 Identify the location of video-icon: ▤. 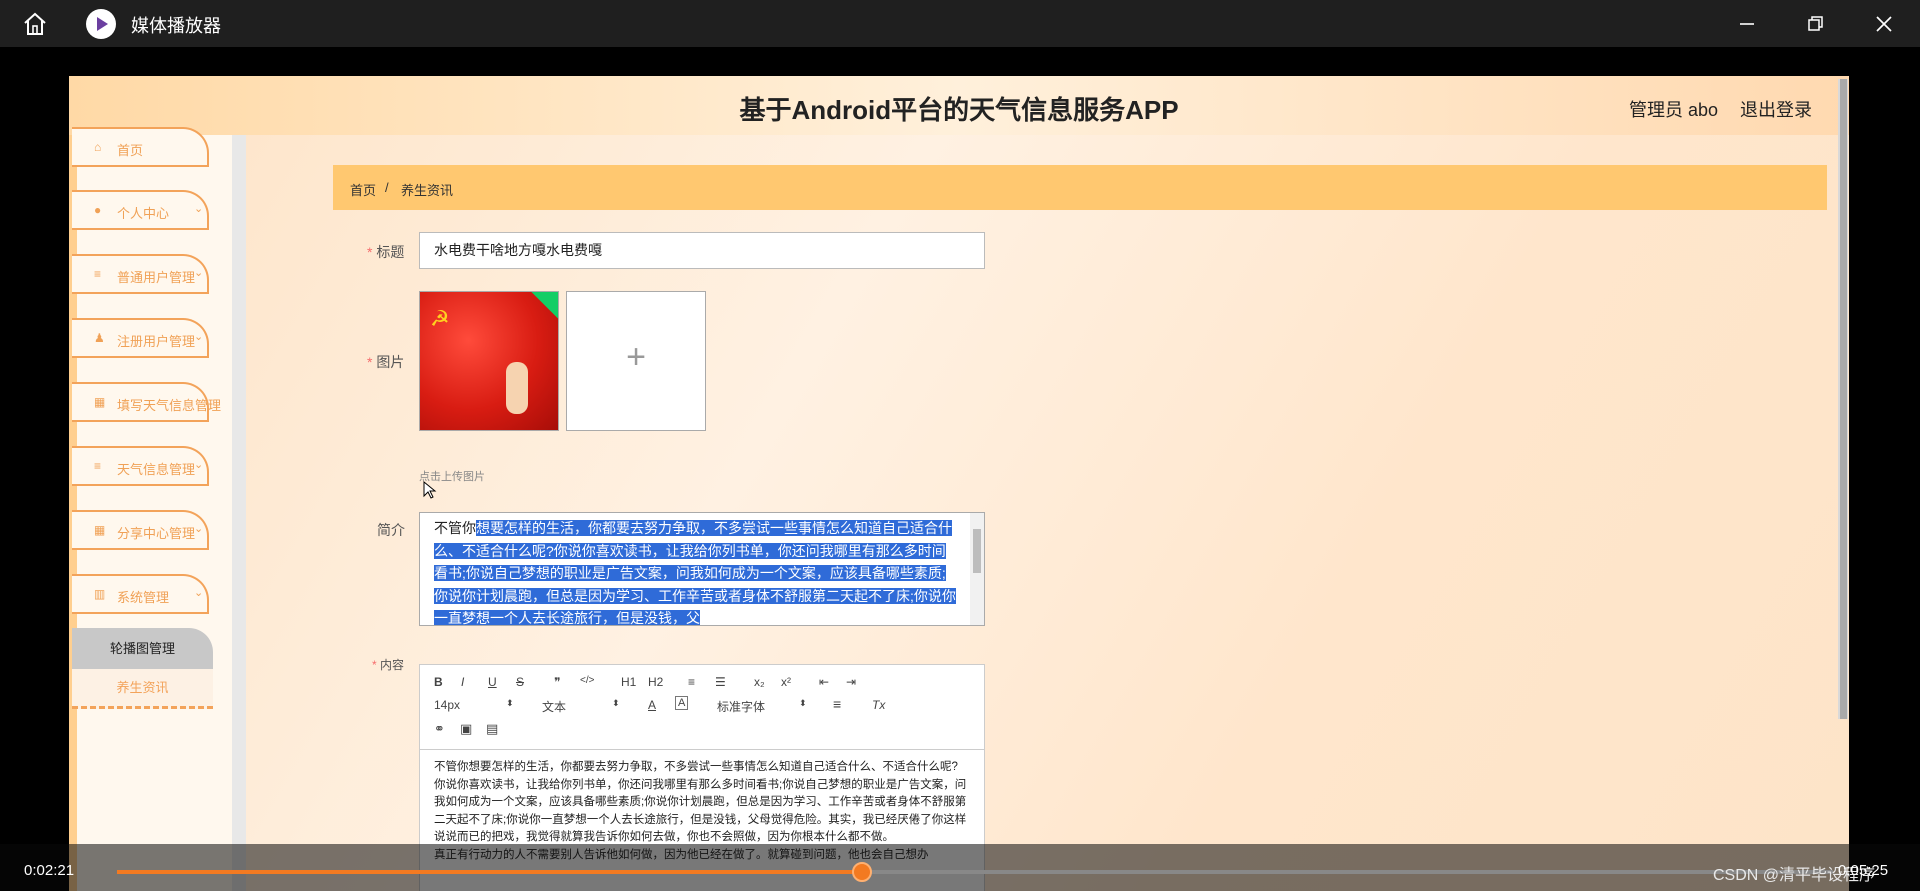
(492, 729).